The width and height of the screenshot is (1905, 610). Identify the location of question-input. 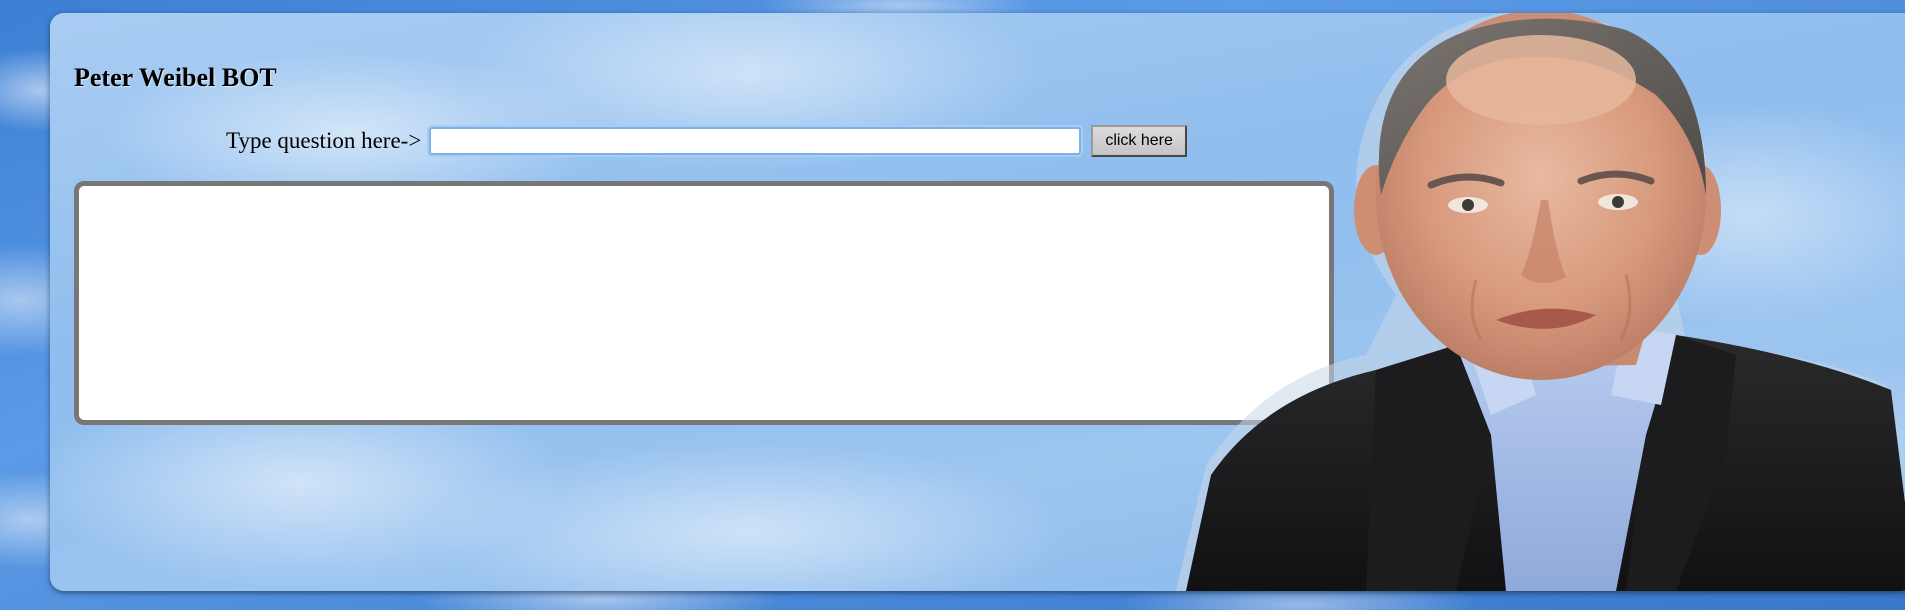
(755, 141).